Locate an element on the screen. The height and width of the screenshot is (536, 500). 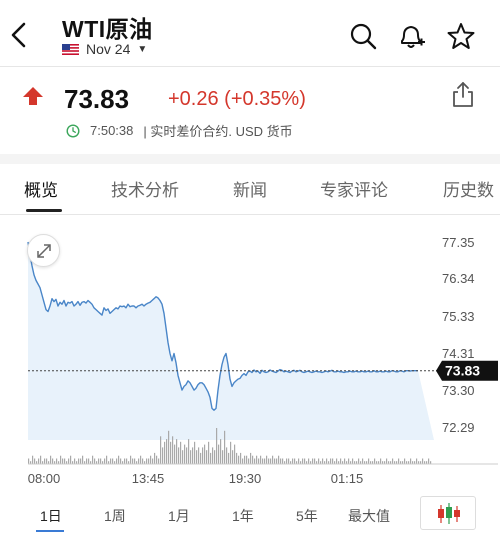
contract-label: Nov 24 is located at coordinates (108, 49).